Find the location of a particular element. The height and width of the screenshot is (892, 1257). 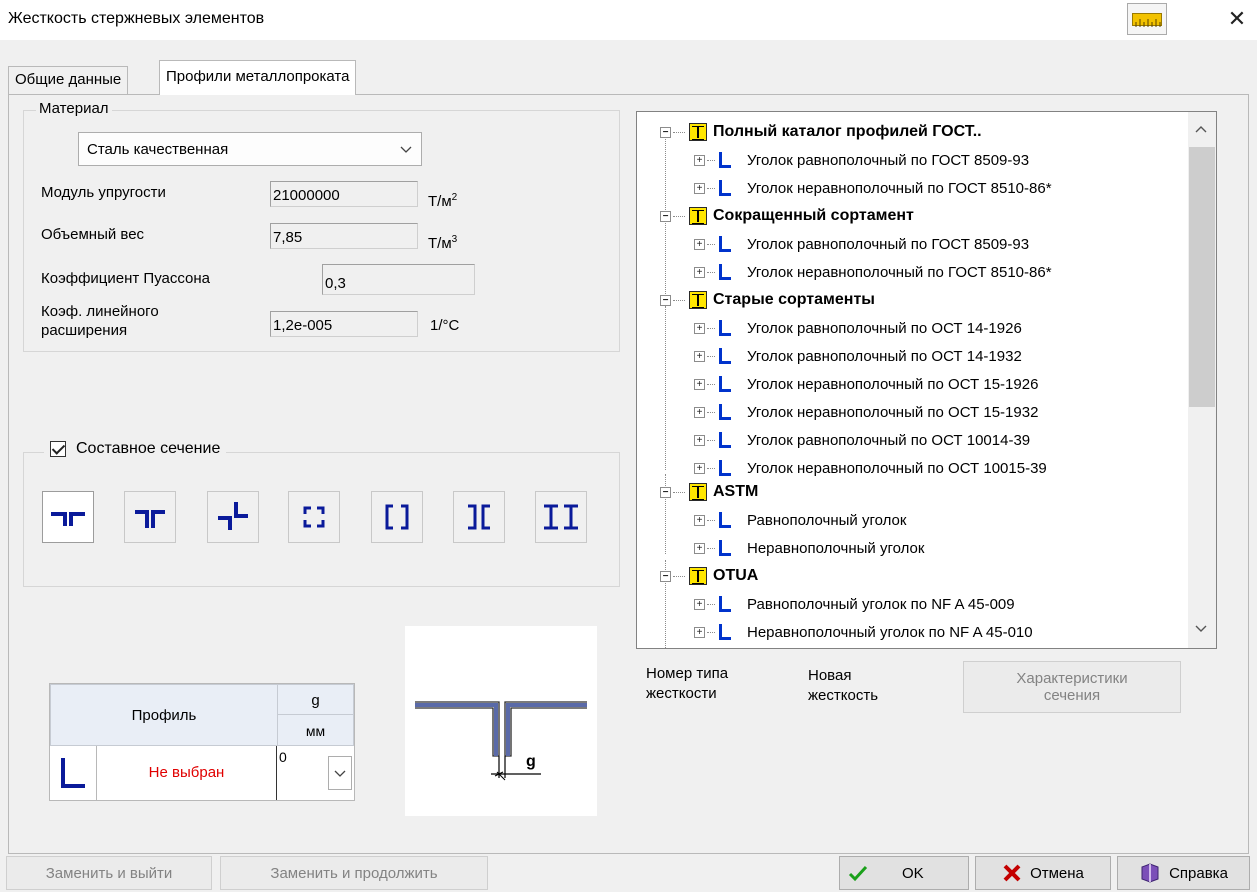

material-legend: Материал is located at coordinates (74, 108).